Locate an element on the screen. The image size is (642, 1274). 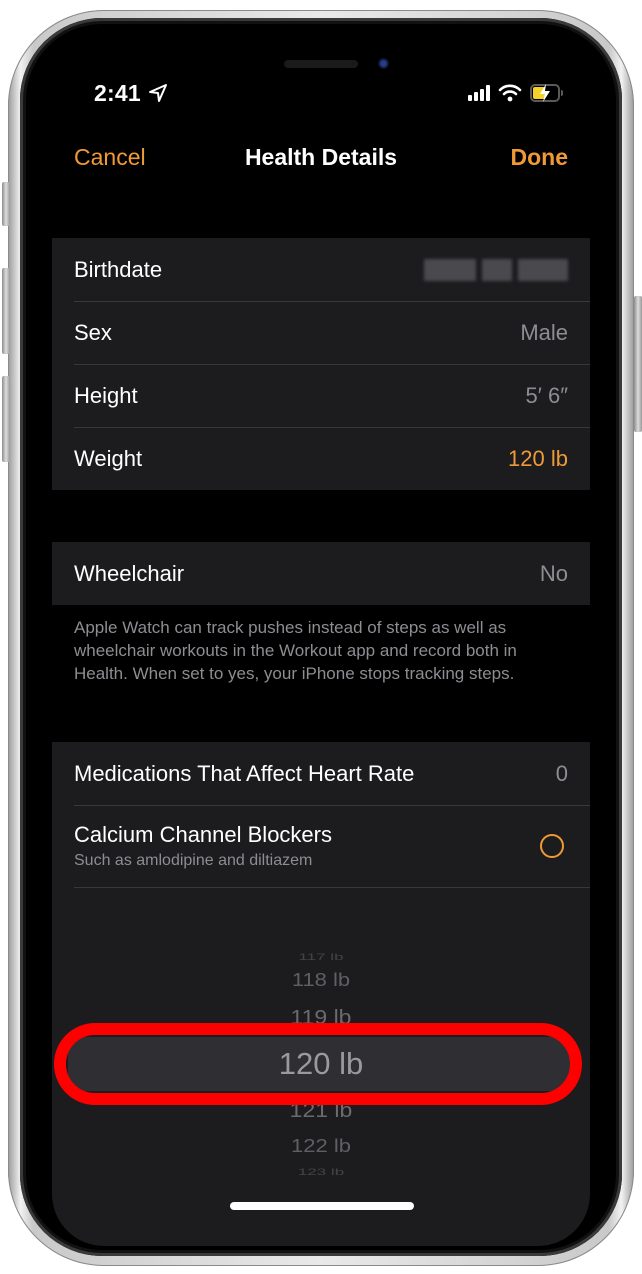
birthdate-label: Birthdate is located at coordinates (118, 269).